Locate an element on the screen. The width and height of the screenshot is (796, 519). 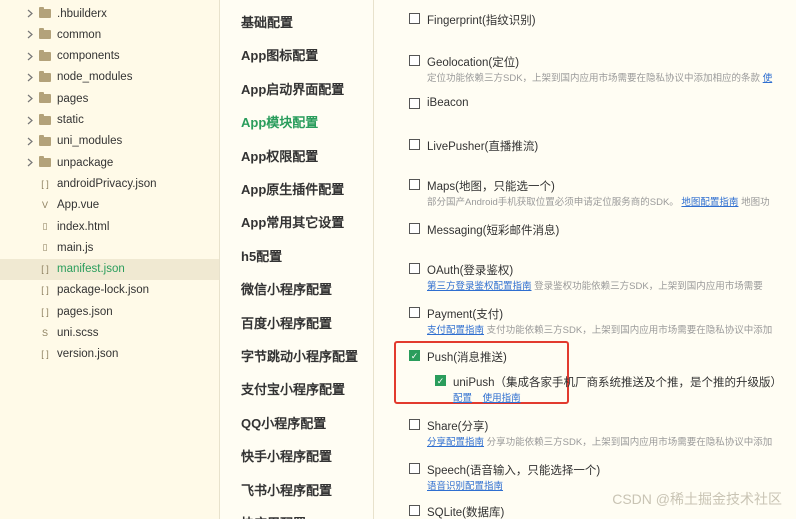
file-tree-label: common is located at coordinates (79, 34).